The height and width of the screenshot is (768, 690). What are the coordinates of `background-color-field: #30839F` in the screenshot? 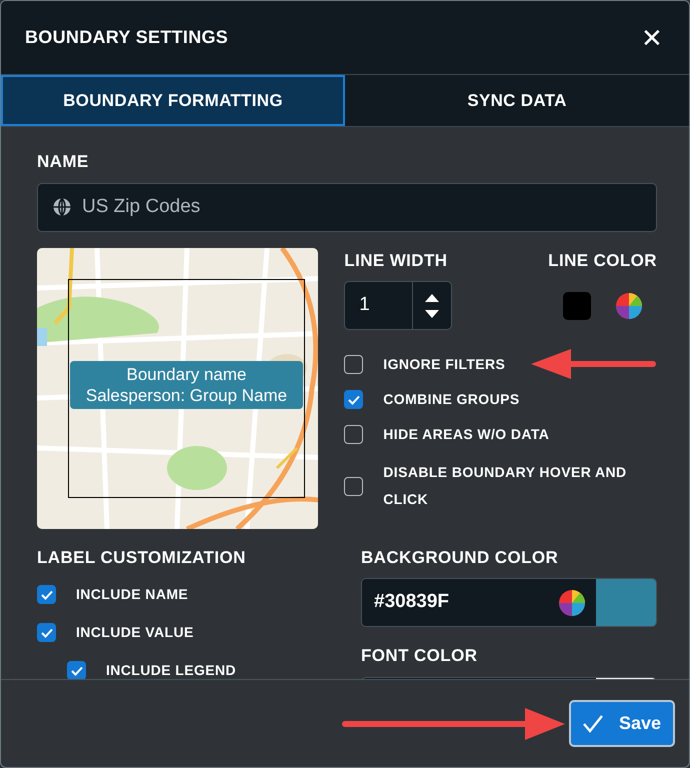 It's located at (509, 602).